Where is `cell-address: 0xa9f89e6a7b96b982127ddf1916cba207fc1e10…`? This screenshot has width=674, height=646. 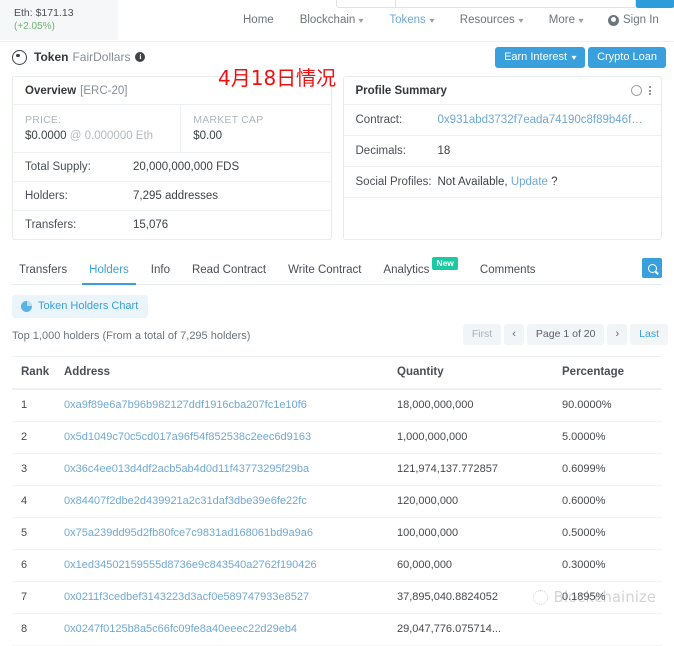
cell-address: 0xa9f89e6a7b96b982127ddf1916cba207fc1e10… is located at coordinates (230, 405).